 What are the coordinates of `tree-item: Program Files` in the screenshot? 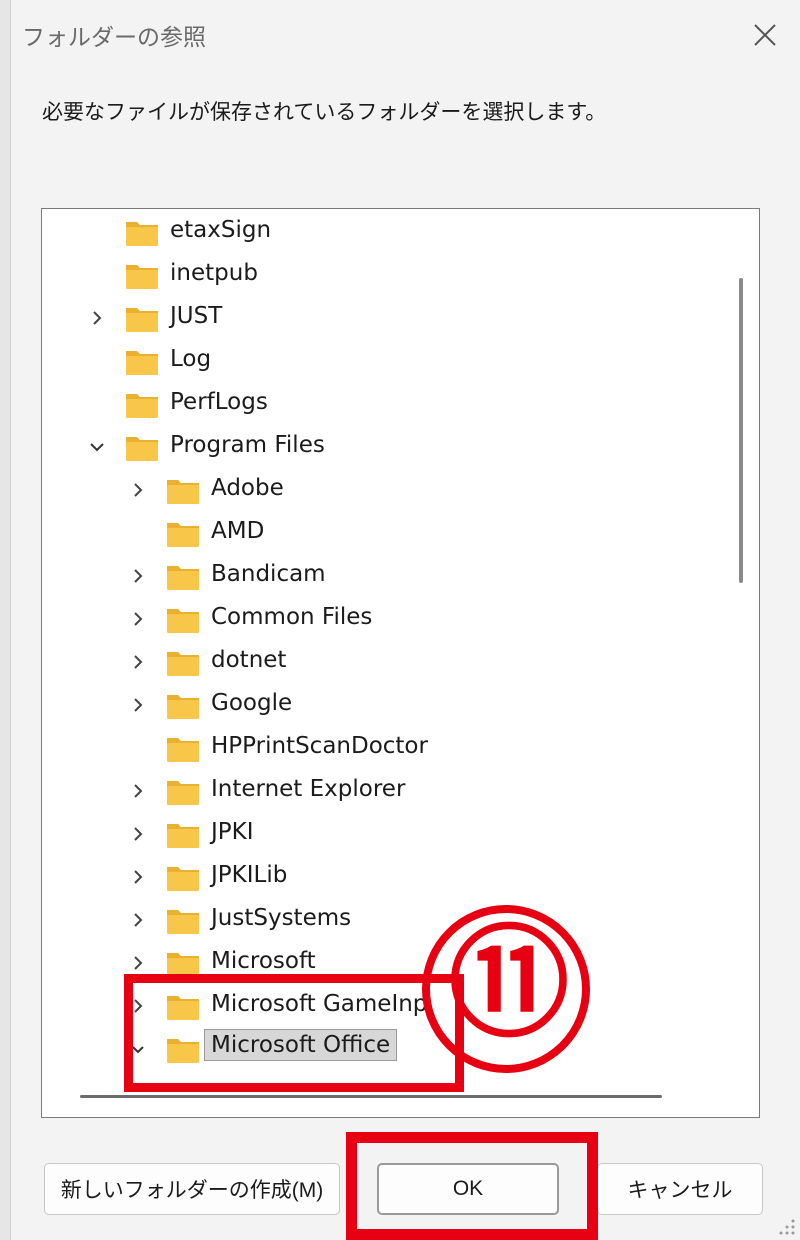 It's located at (382, 447).